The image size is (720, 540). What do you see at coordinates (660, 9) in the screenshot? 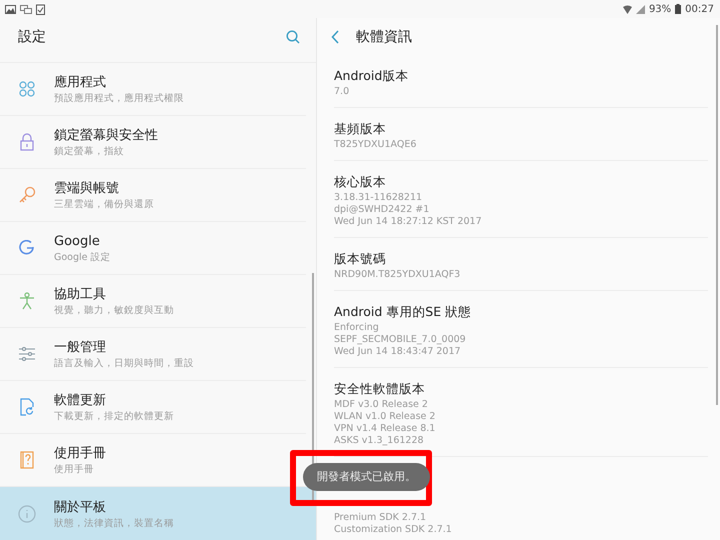
I see `battery-percent: 93%` at bounding box center [660, 9].